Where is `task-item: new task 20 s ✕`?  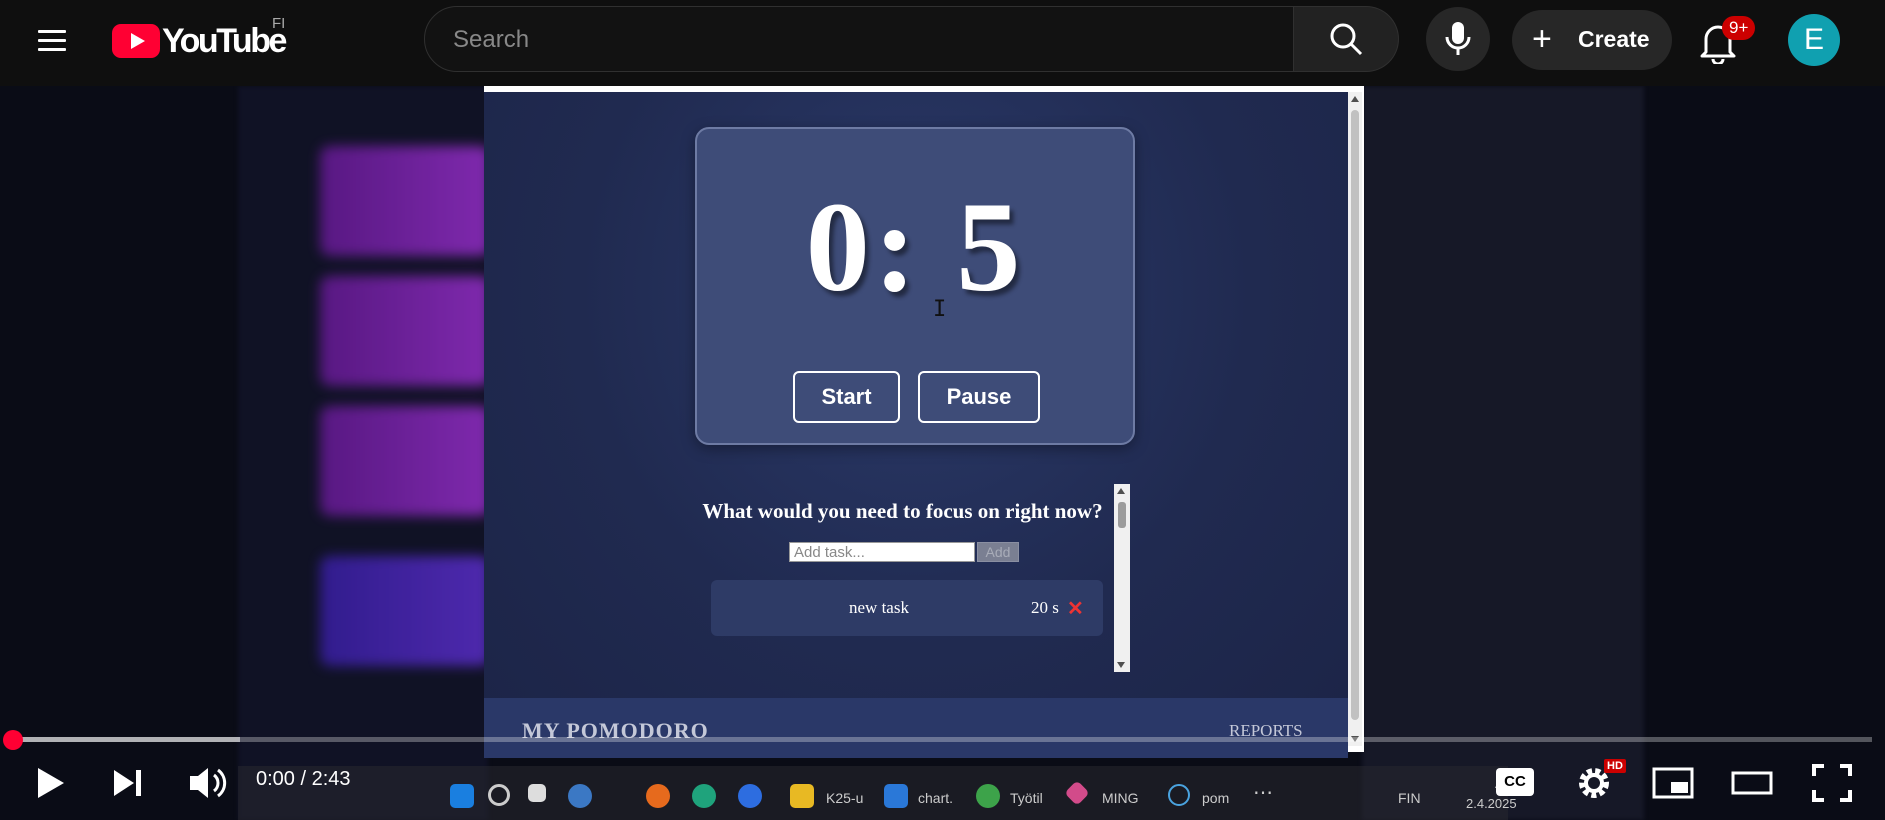 task-item: new task 20 s ✕ is located at coordinates (907, 608).